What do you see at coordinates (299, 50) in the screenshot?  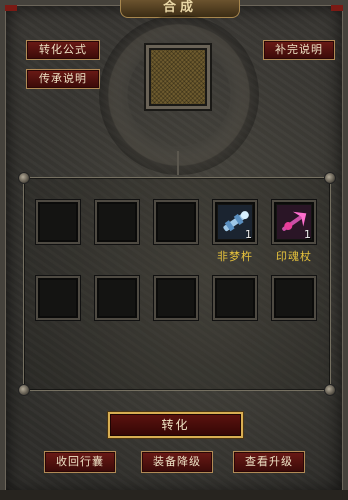 I see `supplement-button: 补完说明` at bounding box center [299, 50].